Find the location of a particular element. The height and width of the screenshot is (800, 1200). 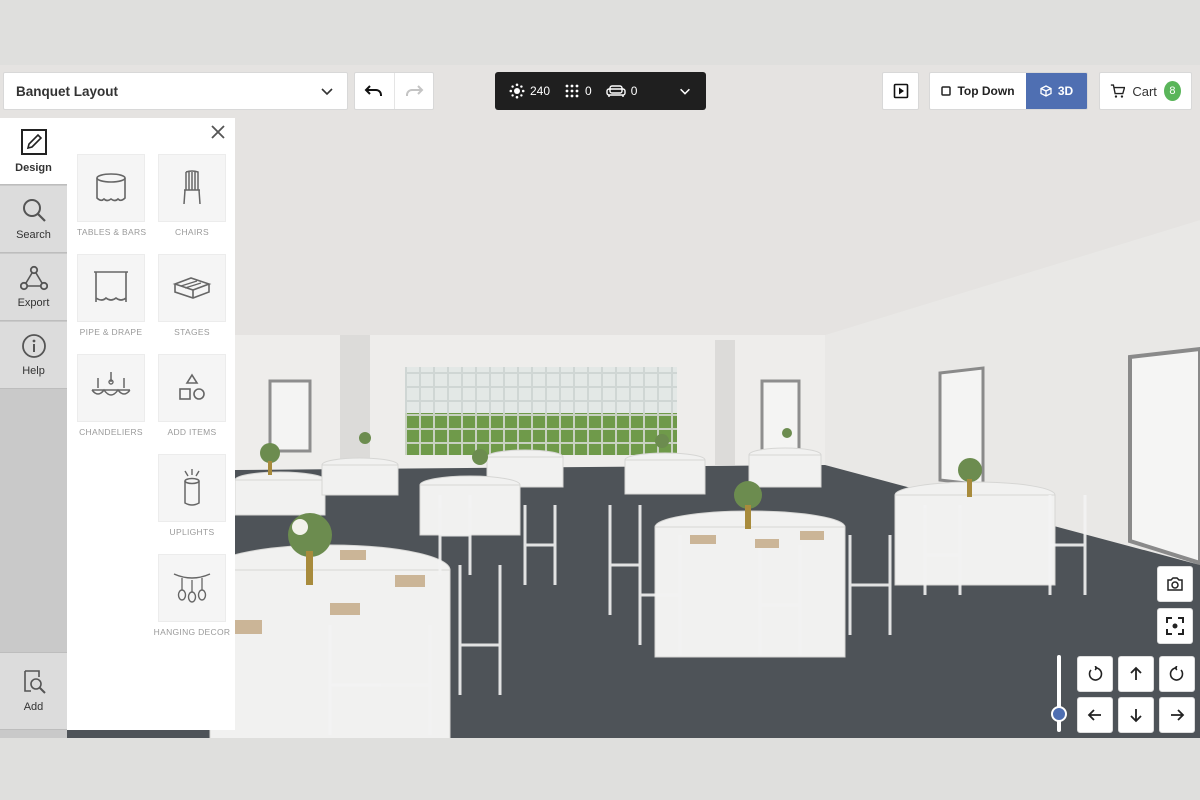

play-icon is located at coordinates (900, 91).